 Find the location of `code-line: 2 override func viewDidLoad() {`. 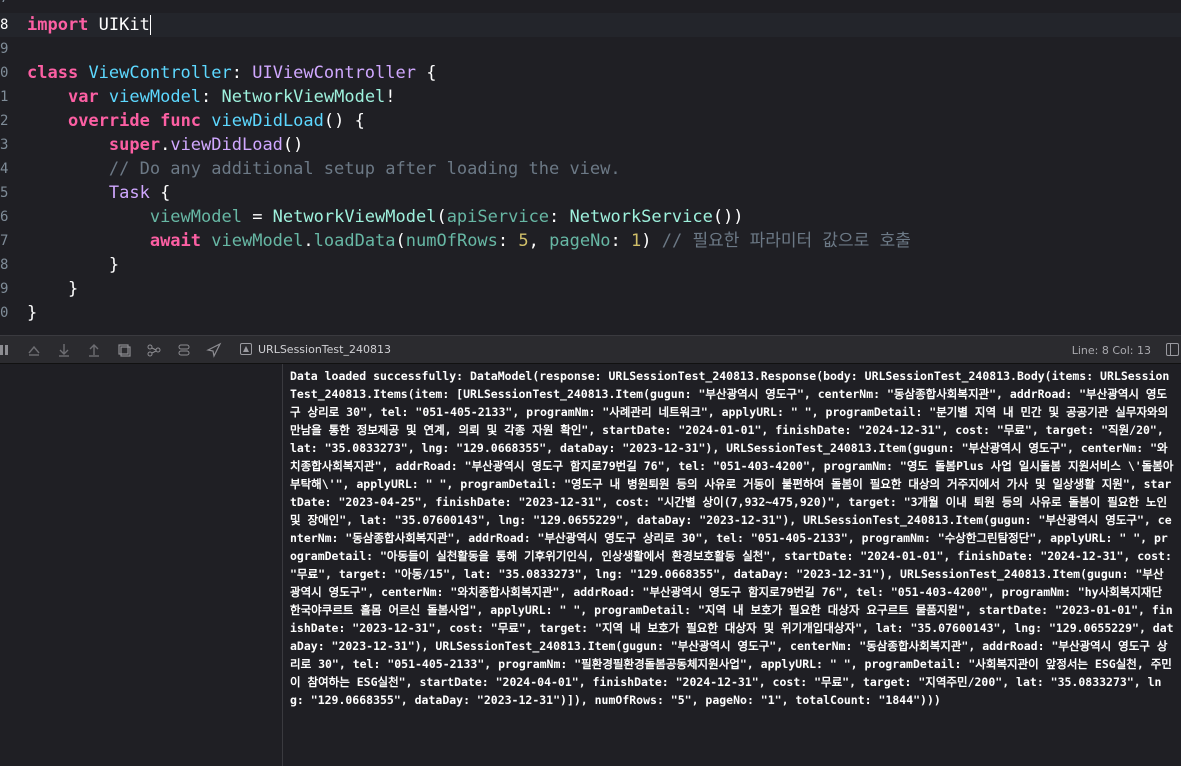

code-line: 2 override func viewDidLoad() { is located at coordinates (590, 121).